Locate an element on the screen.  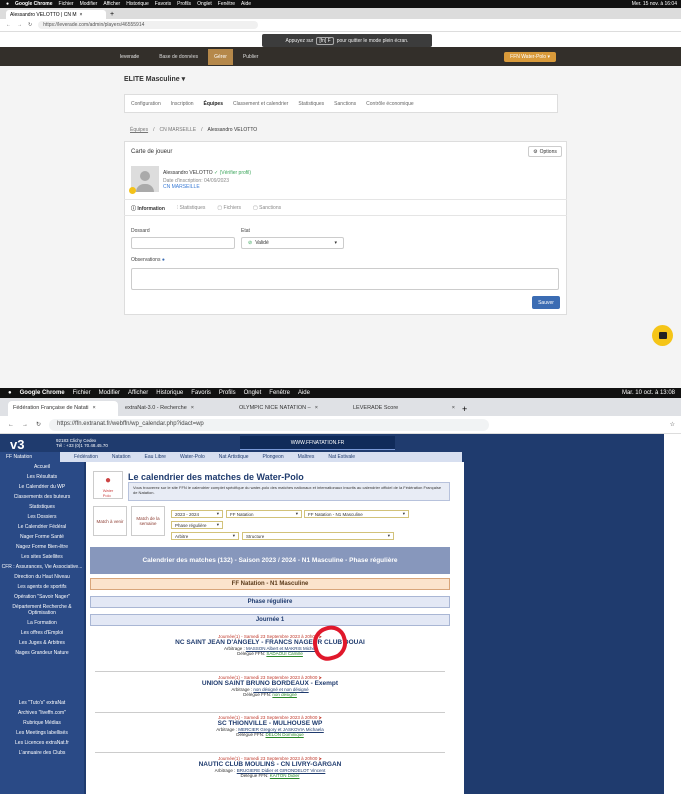
nav-manage: Gérer is located at coordinates (220, 56).